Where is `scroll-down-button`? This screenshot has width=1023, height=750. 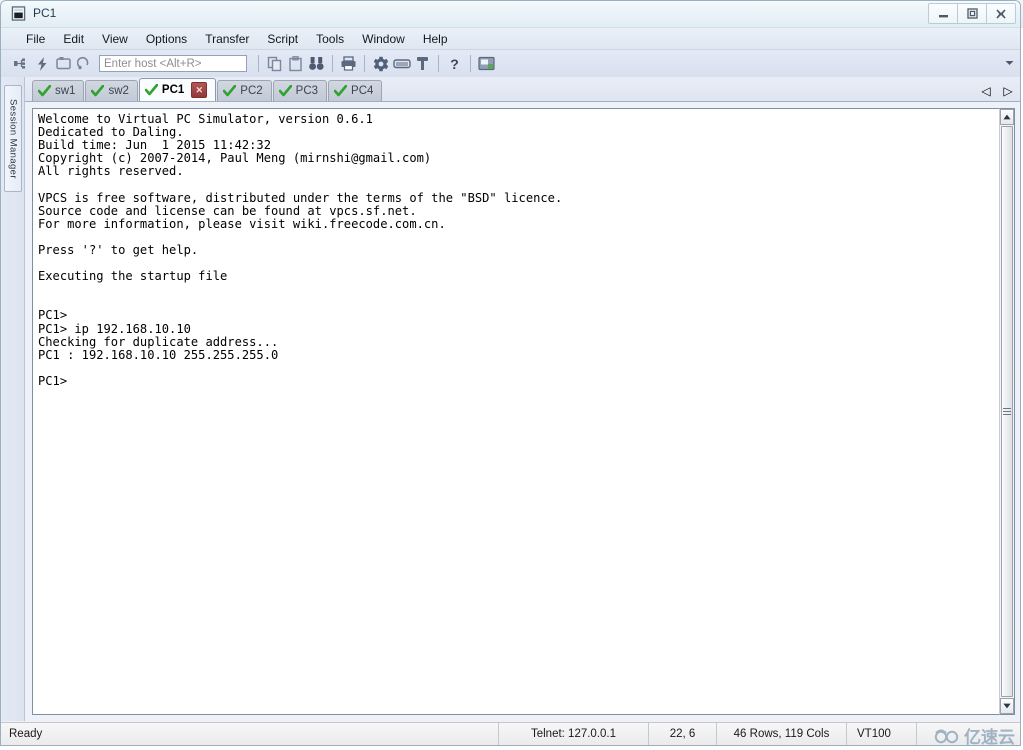
scroll-down-button is located at coordinates (1007, 706).